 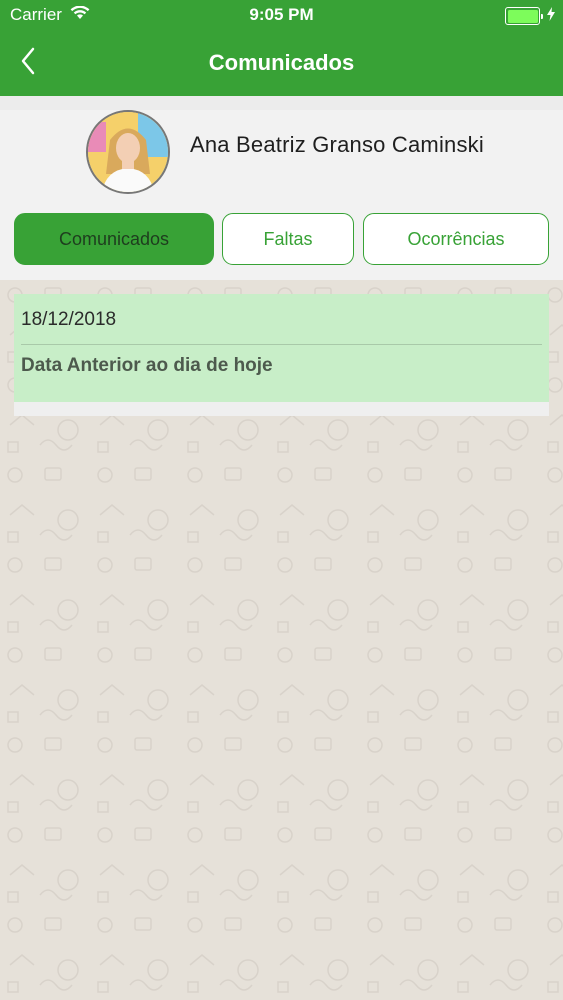 What do you see at coordinates (551, 16) in the screenshot?
I see `charging-bolt-icon` at bounding box center [551, 16].